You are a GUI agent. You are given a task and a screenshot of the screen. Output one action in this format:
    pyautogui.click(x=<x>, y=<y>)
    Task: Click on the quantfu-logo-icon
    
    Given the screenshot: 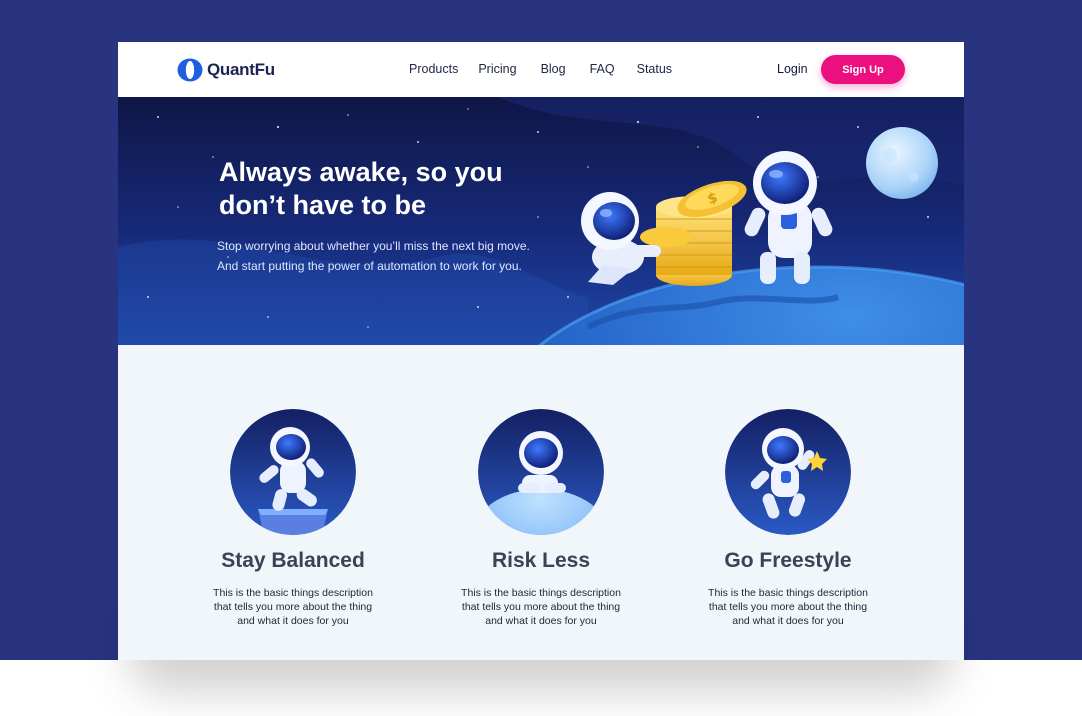 What is the action you would take?
    pyautogui.click(x=190, y=70)
    